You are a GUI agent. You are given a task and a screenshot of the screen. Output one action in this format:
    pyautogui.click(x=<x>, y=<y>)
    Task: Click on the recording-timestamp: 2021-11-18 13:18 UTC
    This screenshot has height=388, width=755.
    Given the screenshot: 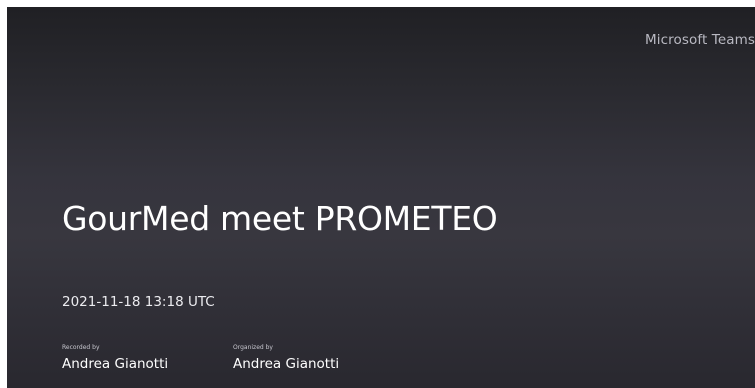 What is the action you would take?
    pyautogui.click(x=138, y=302)
    